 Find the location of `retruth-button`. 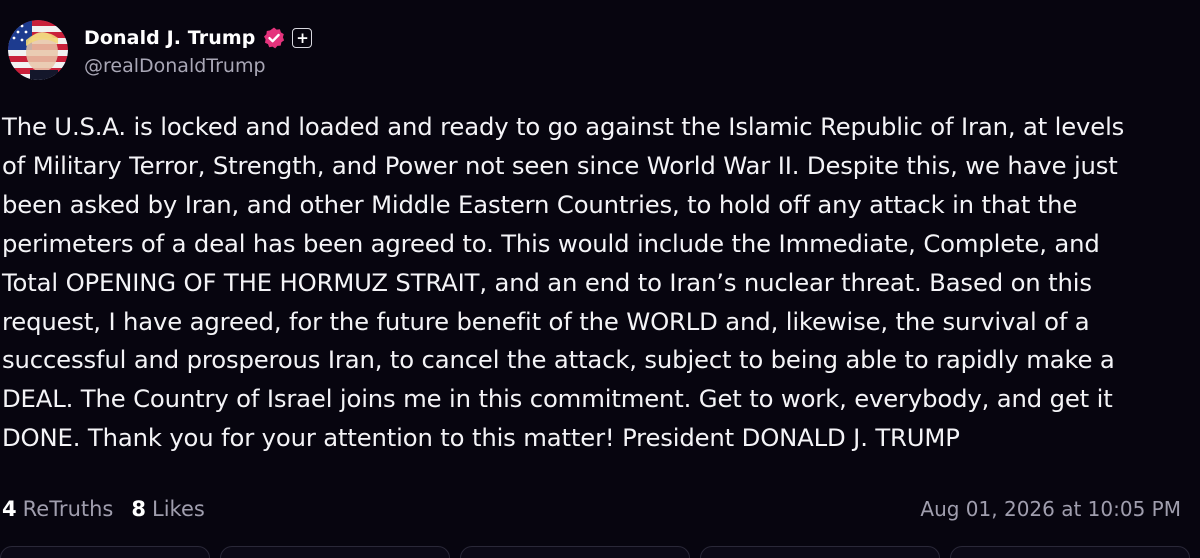

retruth-button is located at coordinates (335, 552).